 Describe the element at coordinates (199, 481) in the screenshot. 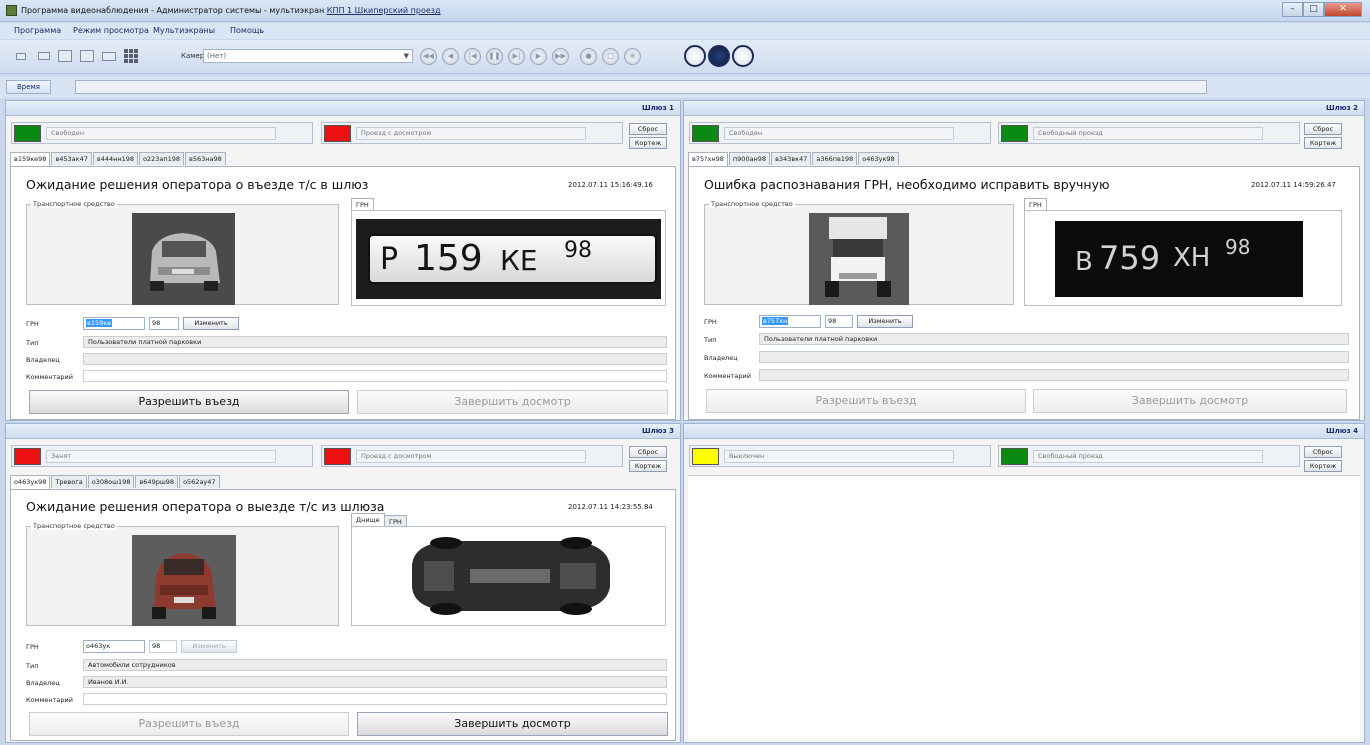

I see `vehicle-tab: о562ау47` at that location.